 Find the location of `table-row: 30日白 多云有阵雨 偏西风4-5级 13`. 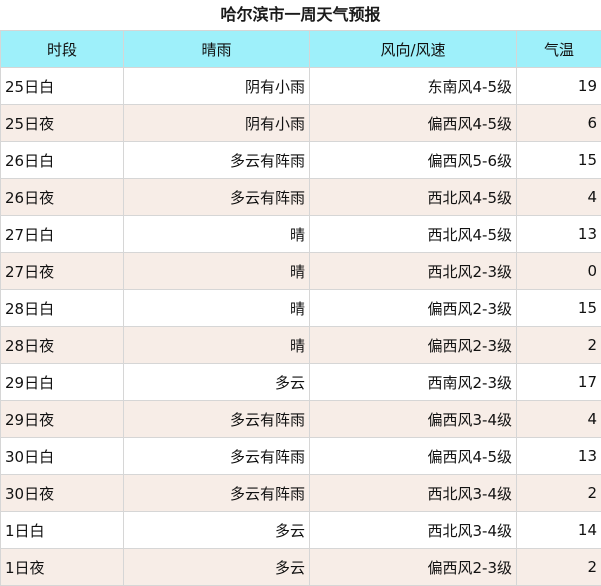

table-row: 30日白 多云有阵雨 偏西风4-5级 13 is located at coordinates (301, 456).